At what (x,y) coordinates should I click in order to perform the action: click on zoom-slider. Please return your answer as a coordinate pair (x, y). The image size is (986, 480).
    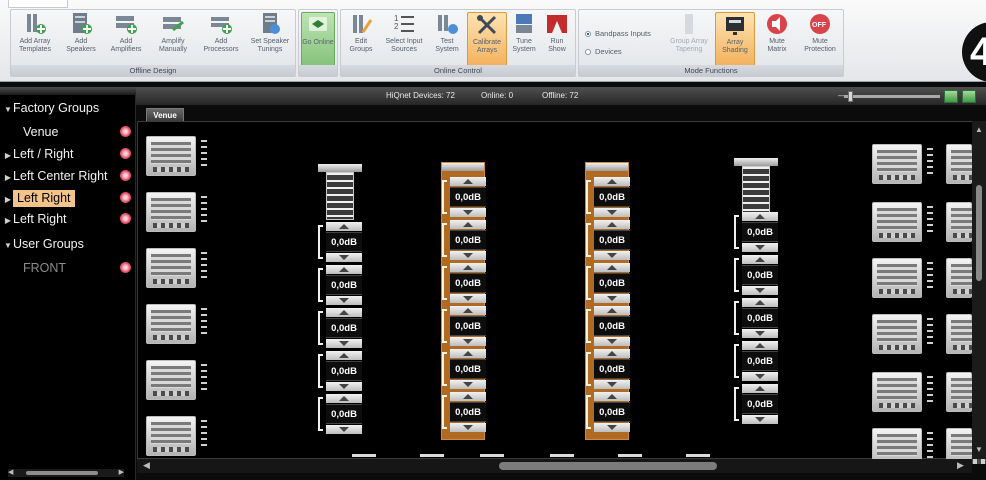
    Looking at the image, I should click on (892, 96).